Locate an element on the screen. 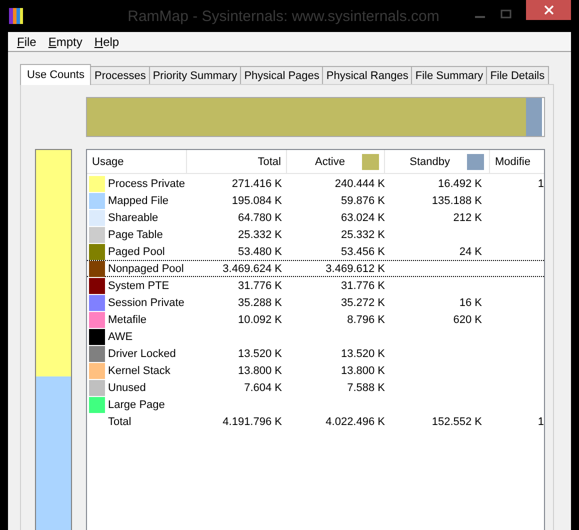 The image size is (579, 530). table-cell: 53.456 K is located at coordinates (362, 252).